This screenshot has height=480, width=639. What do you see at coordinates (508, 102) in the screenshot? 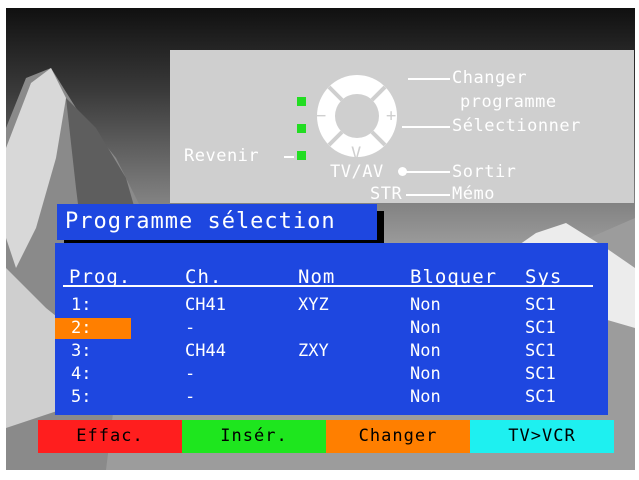
I see `change-programme-label-line2: programme` at bounding box center [508, 102].